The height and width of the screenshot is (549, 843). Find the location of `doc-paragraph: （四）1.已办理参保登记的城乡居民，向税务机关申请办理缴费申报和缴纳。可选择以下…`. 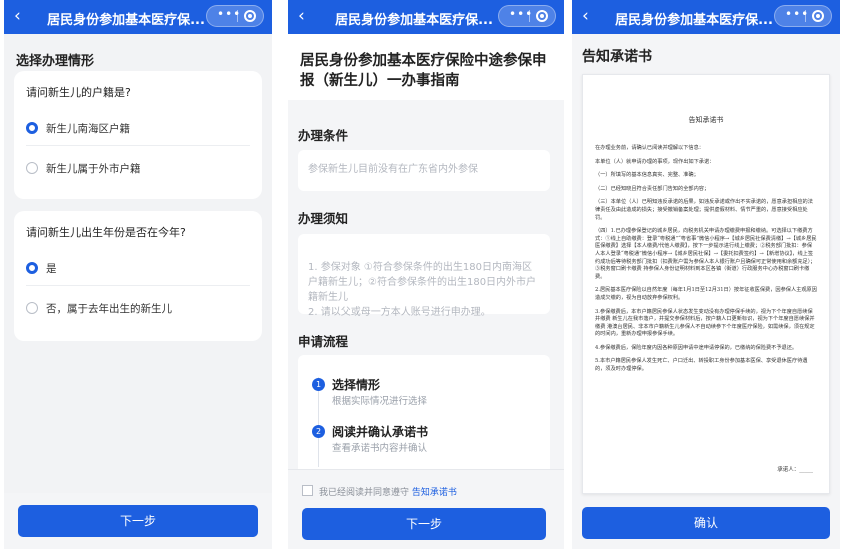

doc-paragraph: （四）1.已办理参保登记的城乡居民，向税务机关申请办理缴费申报和缴纳。可选择以下… is located at coordinates (706, 254).